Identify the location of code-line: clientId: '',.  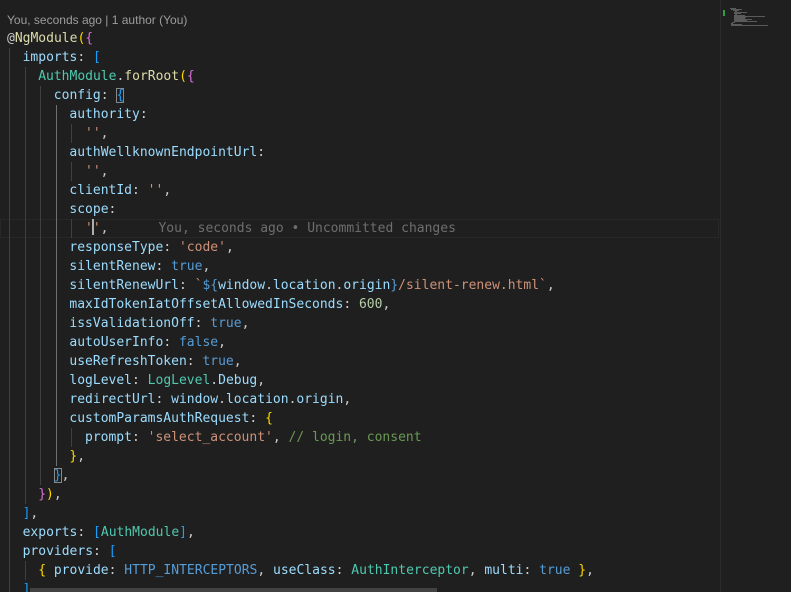
(359, 190).